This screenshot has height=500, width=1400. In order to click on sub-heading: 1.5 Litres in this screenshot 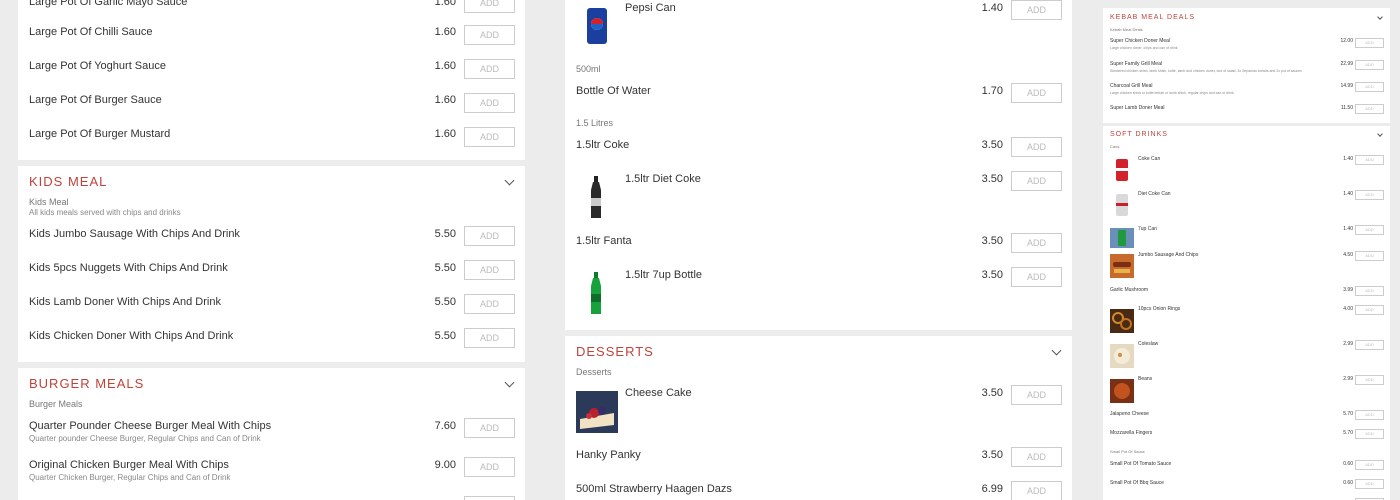, I will do `click(595, 123)`.